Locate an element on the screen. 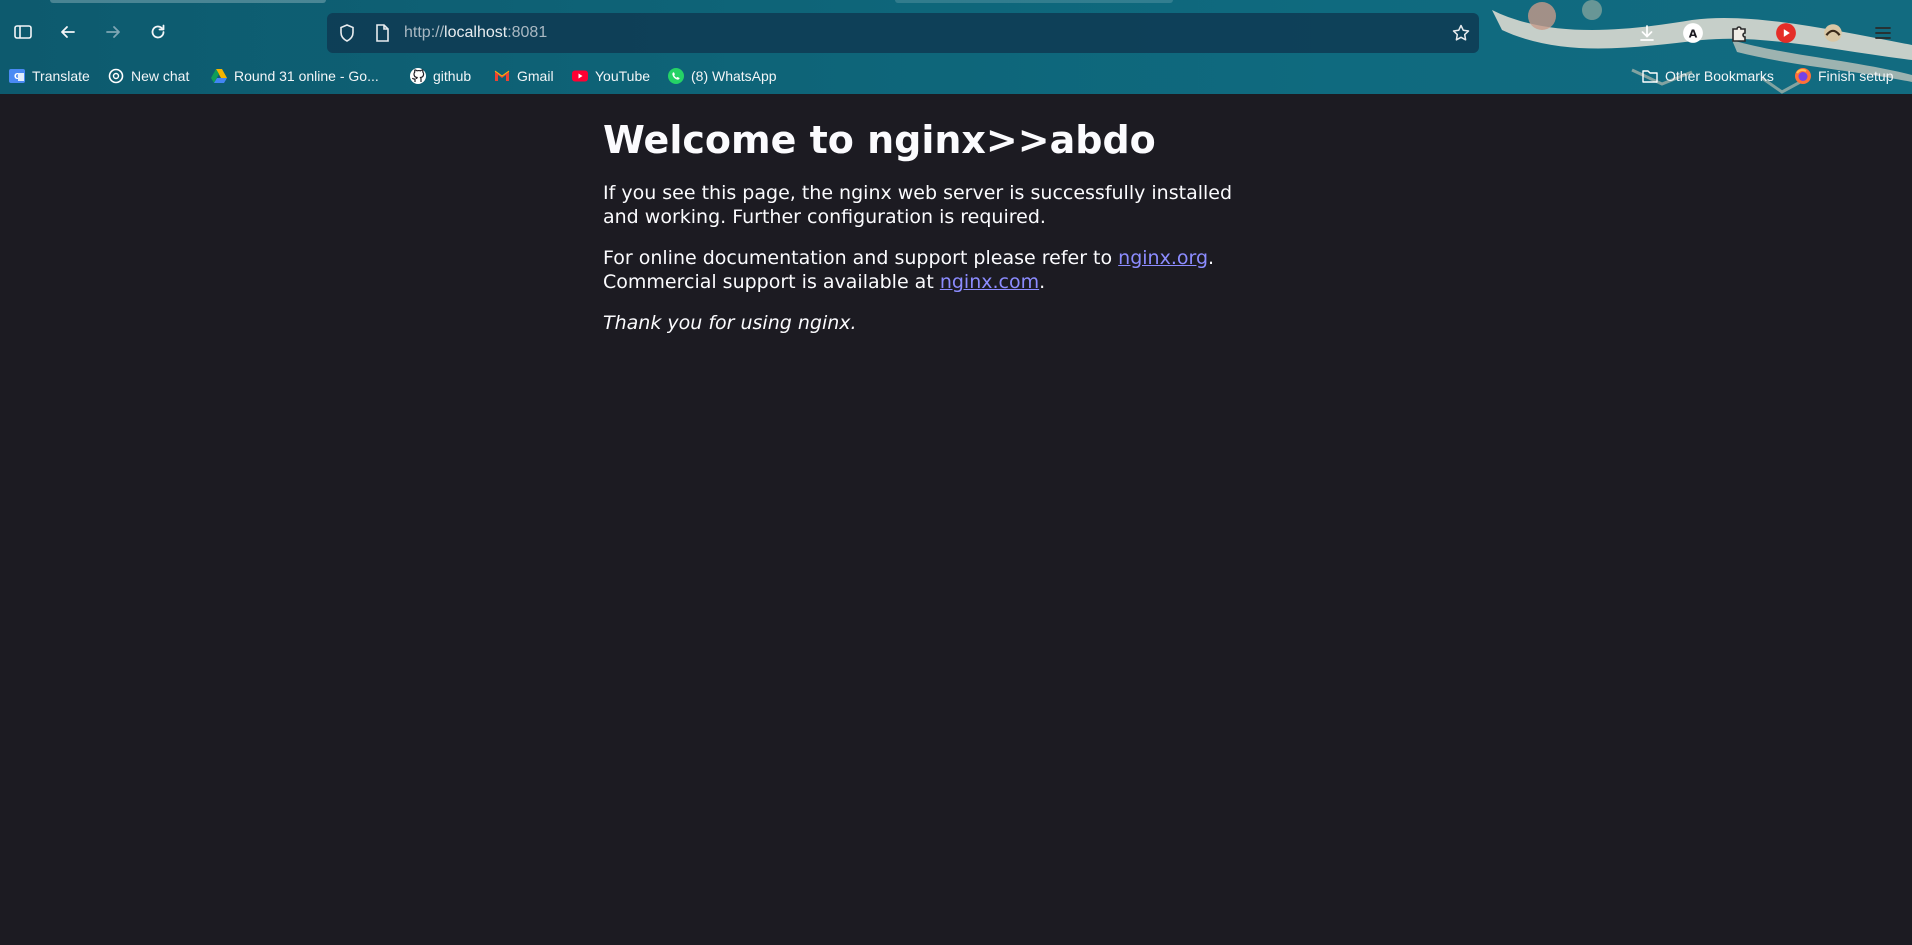  google-drive-icon is located at coordinates (219, 76).